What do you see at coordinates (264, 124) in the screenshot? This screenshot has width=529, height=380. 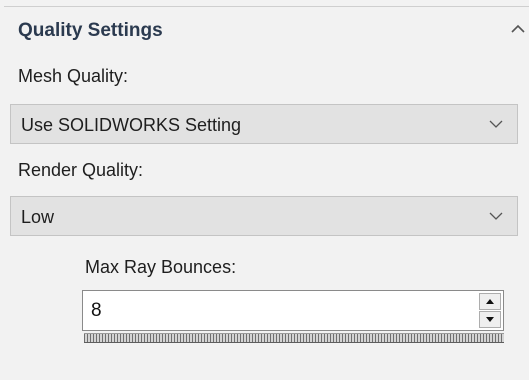 I see `mesh-quality-dropdown: Use SOLIDWORKS Setting` at bounding box center [264, 124].